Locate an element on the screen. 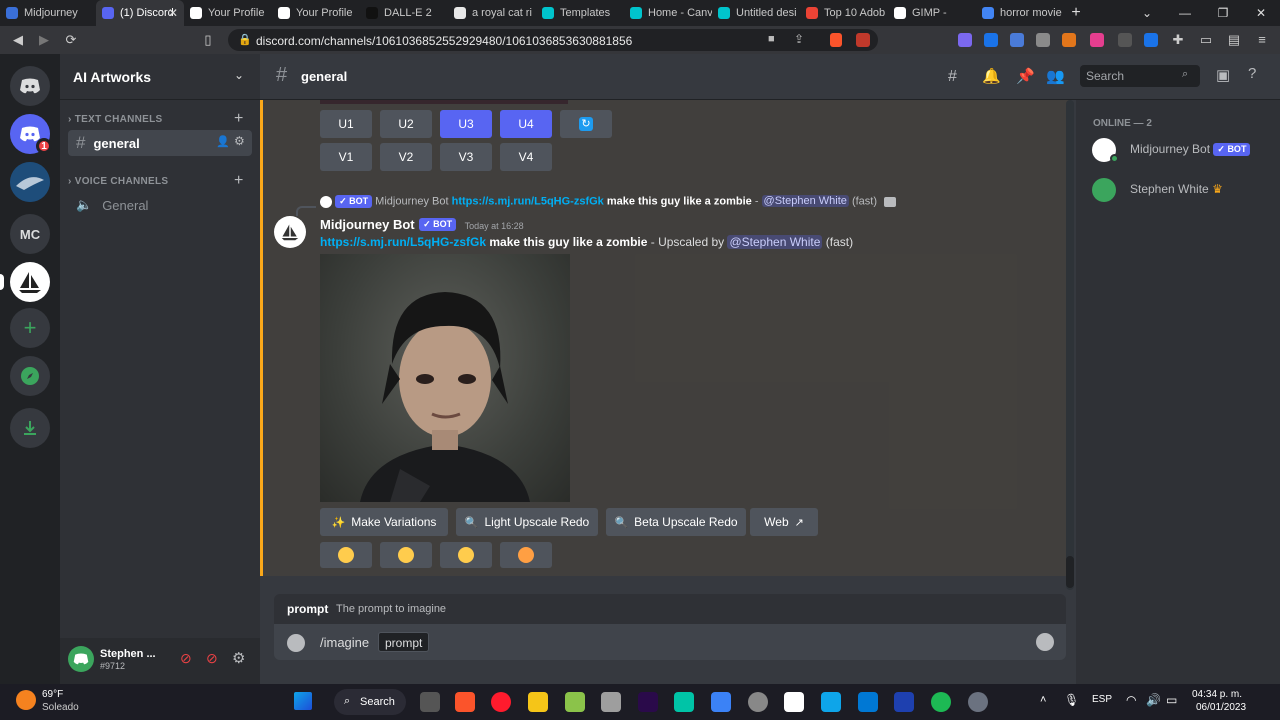 The height and width of the screenshot is (720, 1280). browser-tab: horror movie is located at coordinates (1020, 13).